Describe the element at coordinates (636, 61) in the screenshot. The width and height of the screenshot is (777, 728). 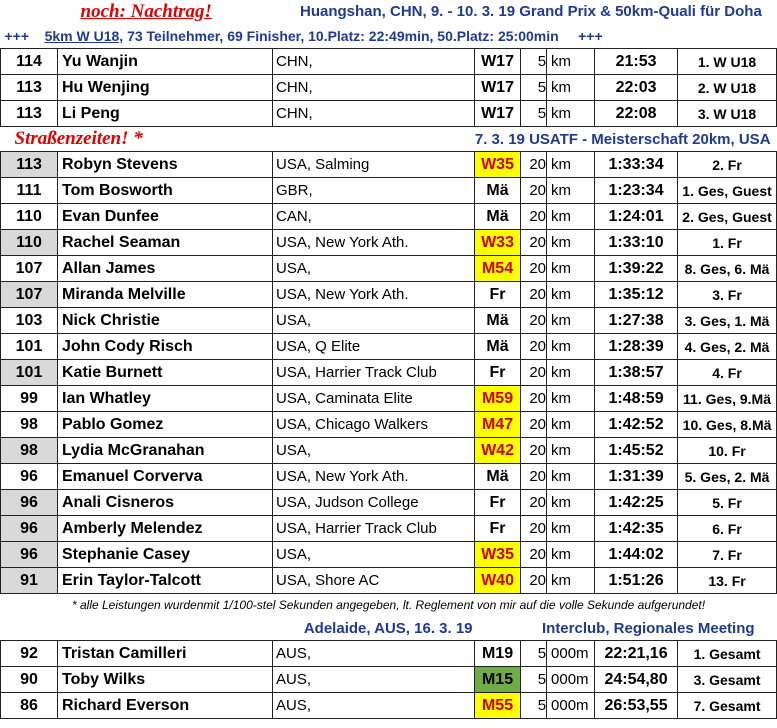
I see `time-cell: 21:53` at that location.